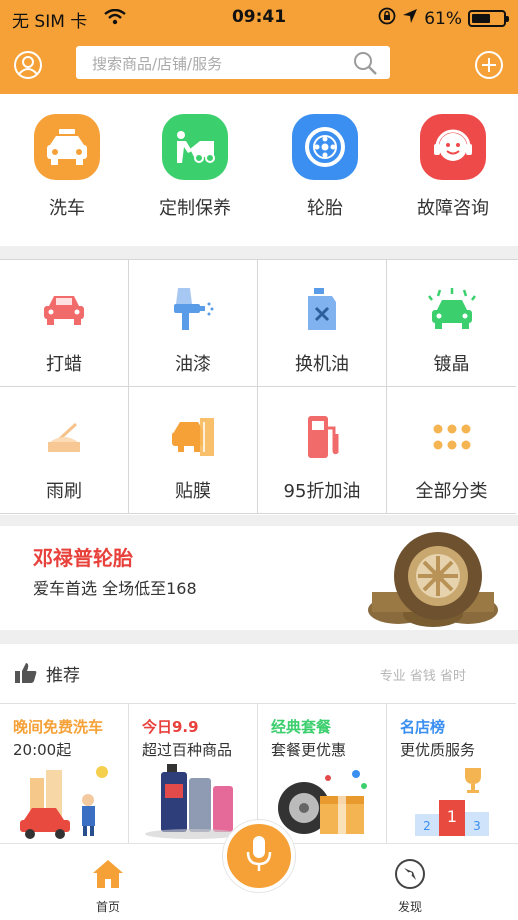  I want to click on service-label: 95折加油, so click(322, 491).